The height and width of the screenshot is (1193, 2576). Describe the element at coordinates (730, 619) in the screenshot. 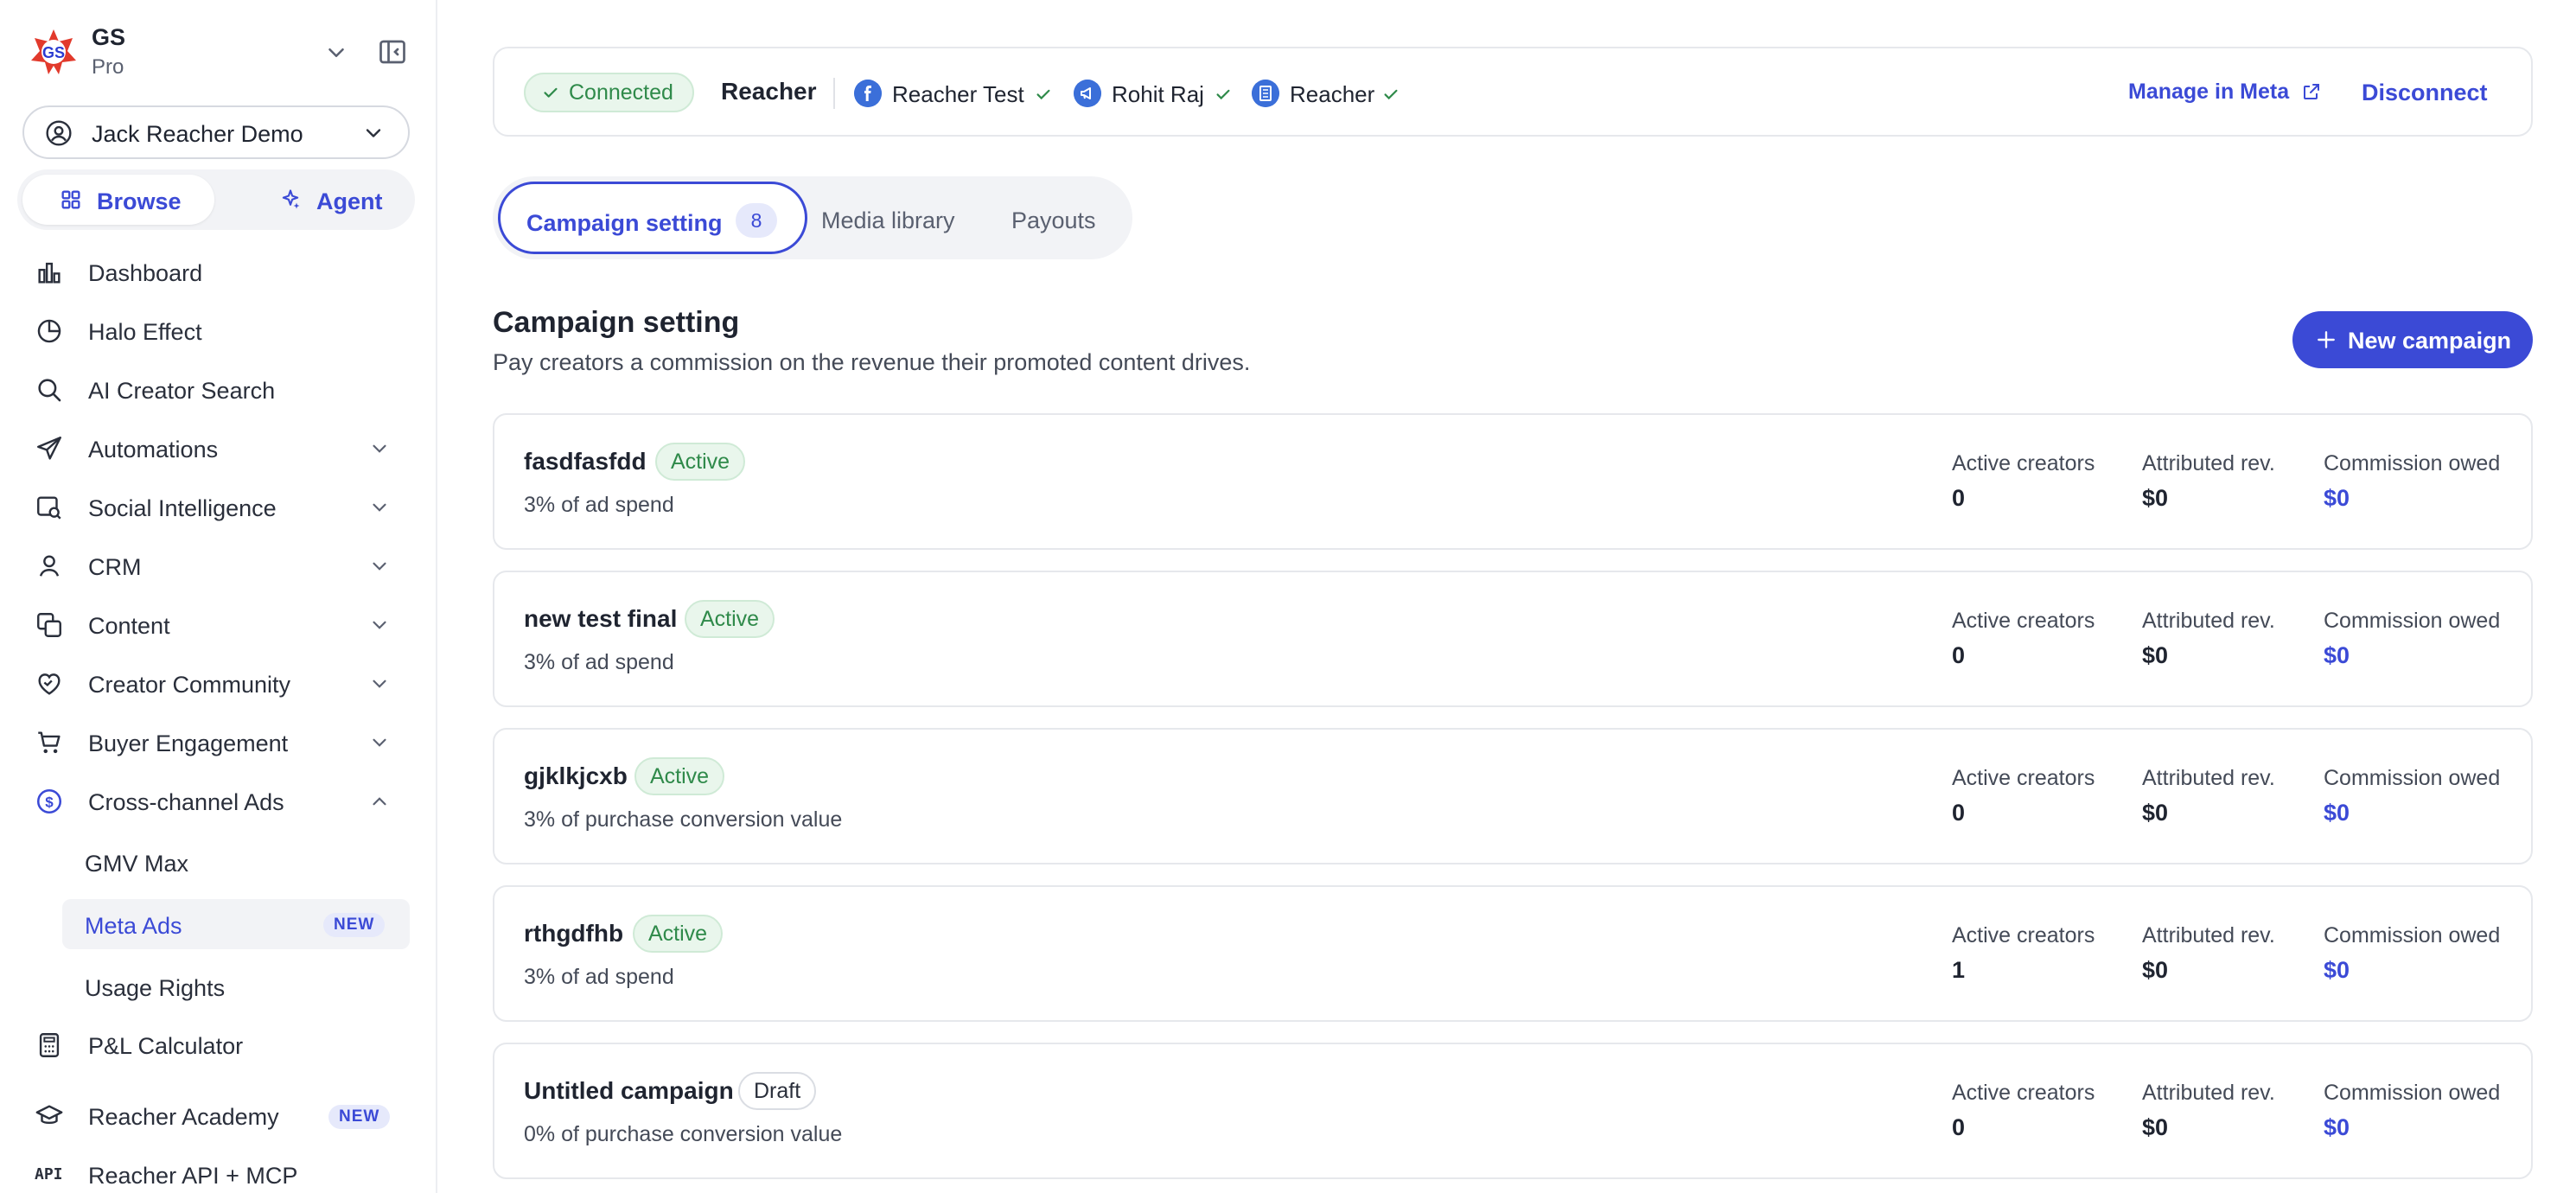

I see `status-badge: Active` at that location.